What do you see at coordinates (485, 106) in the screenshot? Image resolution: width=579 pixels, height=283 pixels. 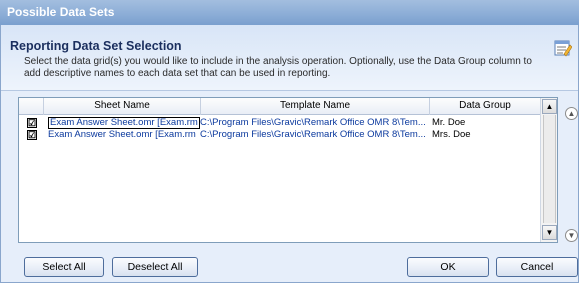 I see `column-header-data-group: Data Group` at bounding box center [485, 106].